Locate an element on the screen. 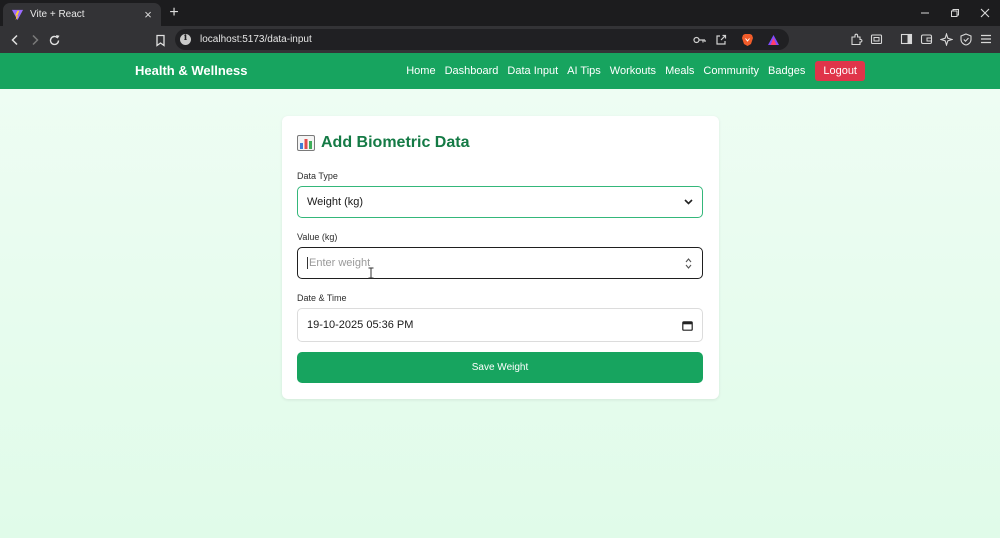  reload-icon is located at coordinates (54, 39).